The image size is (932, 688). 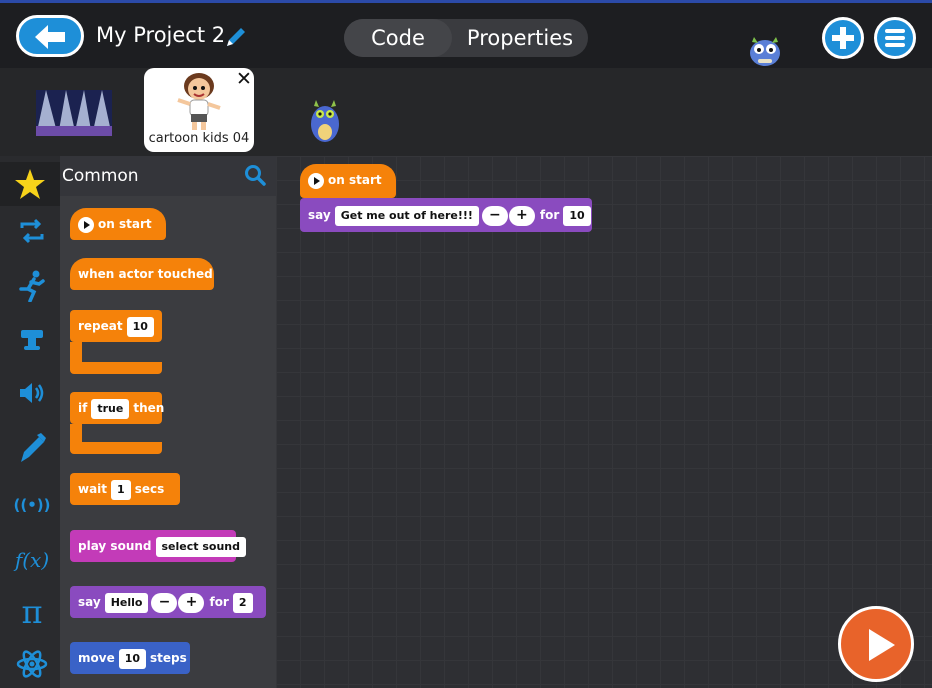 I want to click on if-block-arm, so click(x=76, y=434).